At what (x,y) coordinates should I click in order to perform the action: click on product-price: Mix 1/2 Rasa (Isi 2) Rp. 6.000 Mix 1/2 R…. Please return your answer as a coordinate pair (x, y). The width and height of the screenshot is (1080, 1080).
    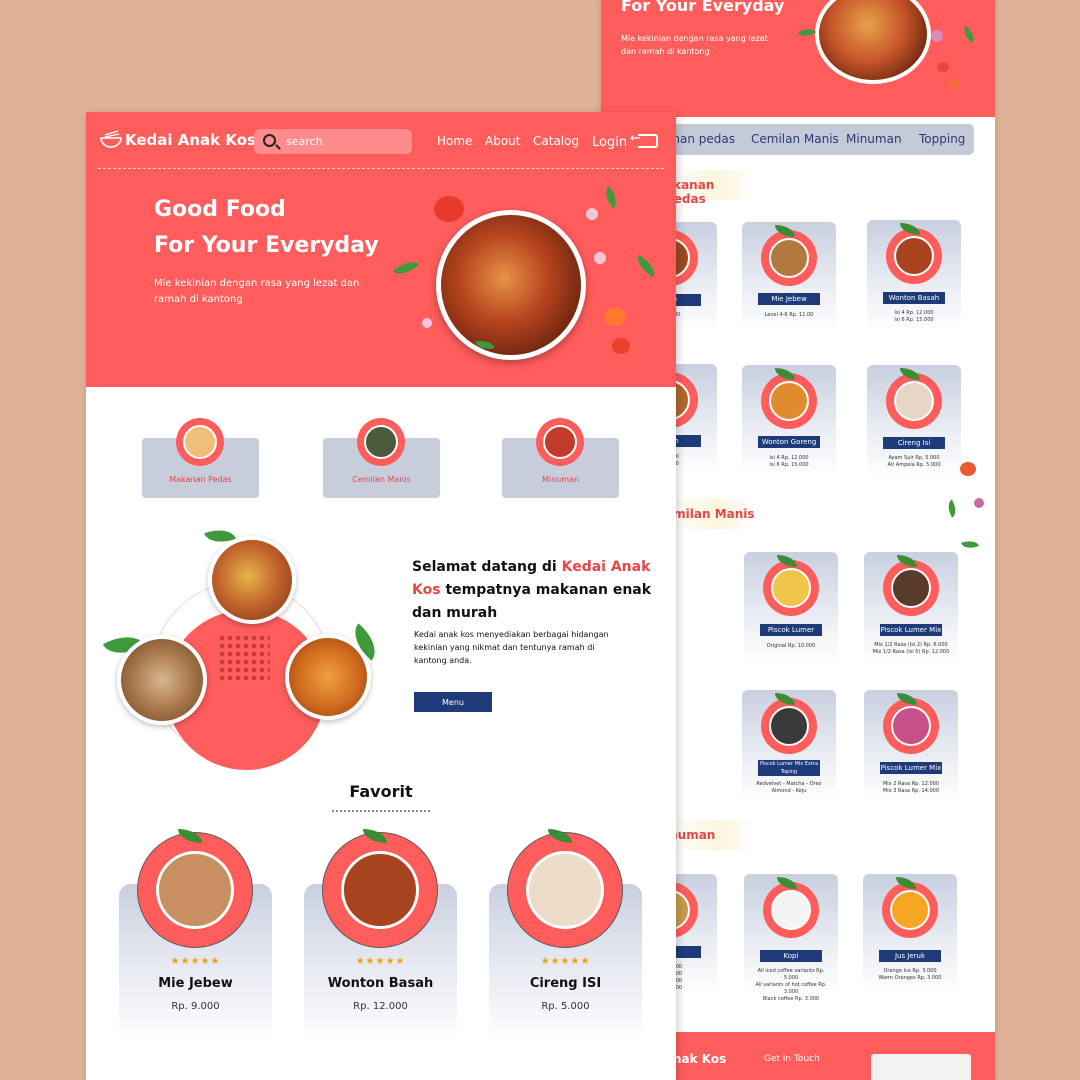
    Looking at the image, I should click on (911, 648).